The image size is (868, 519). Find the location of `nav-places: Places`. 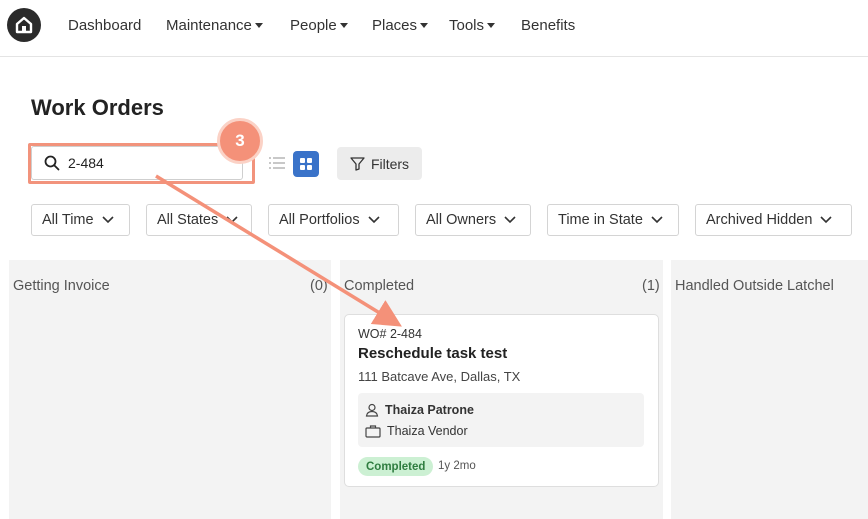

nav-places: Places is located at coordinates (400, 25).